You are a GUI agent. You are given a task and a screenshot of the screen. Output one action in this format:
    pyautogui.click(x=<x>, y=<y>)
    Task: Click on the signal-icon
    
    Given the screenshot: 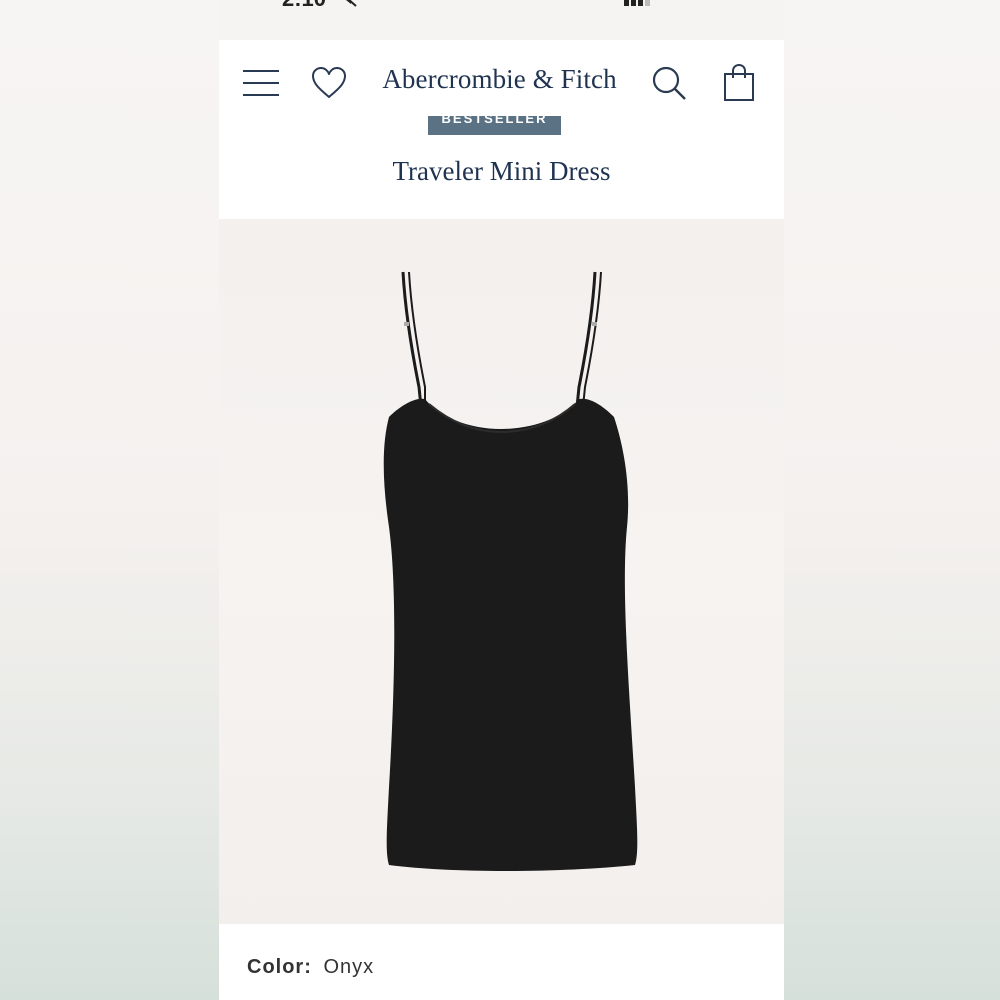 What is the action you would take?
    pyautogui.click(x=637, y=3)
    